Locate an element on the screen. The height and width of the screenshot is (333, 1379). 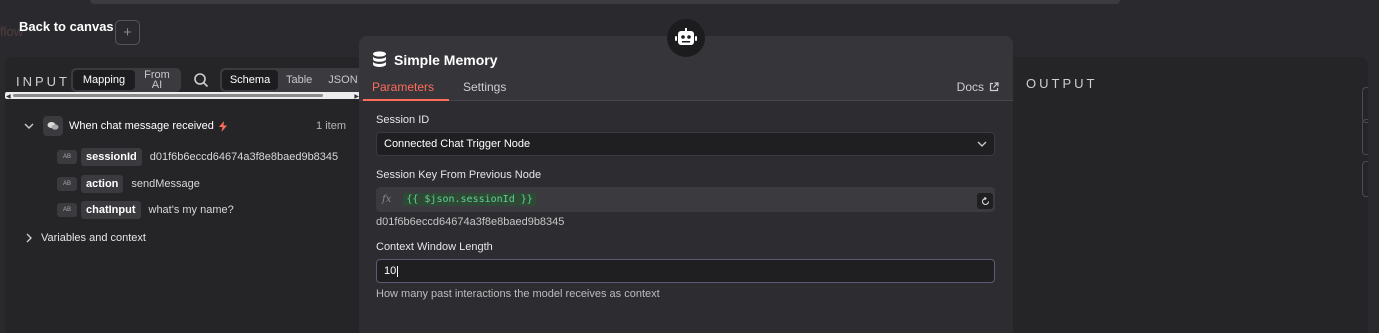
view-json: JSON is located at coordinates (340, 80).